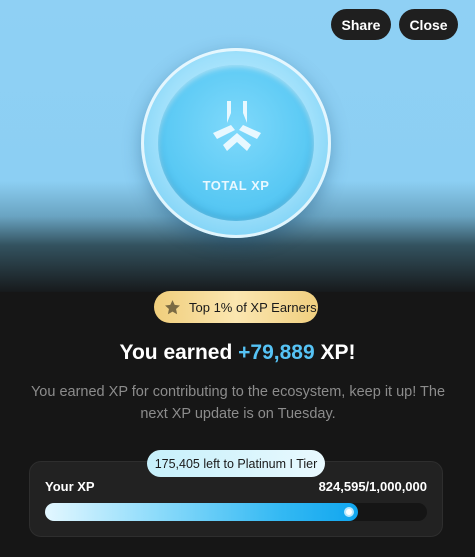  I want to click on total-xp-logo-icon, so click(237, 126).